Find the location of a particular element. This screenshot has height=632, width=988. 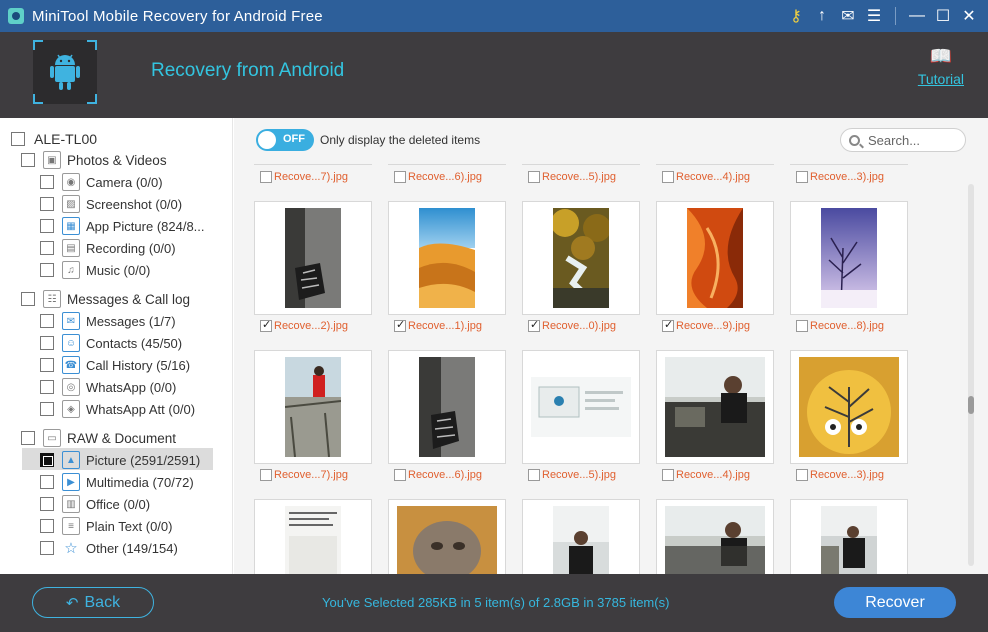

tree-item-music: ♫ Music (0/0) is located at coordinates (95, 270).